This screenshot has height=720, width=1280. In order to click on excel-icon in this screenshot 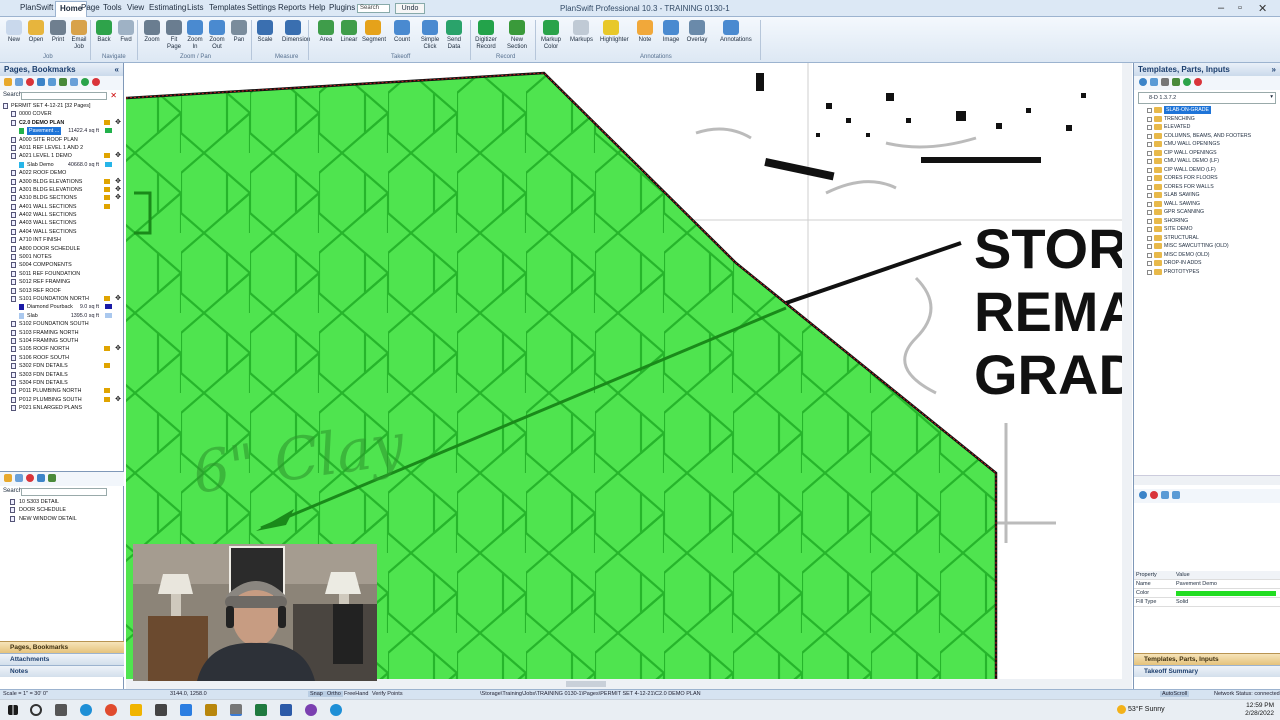, I will do `click(261, 710)`.